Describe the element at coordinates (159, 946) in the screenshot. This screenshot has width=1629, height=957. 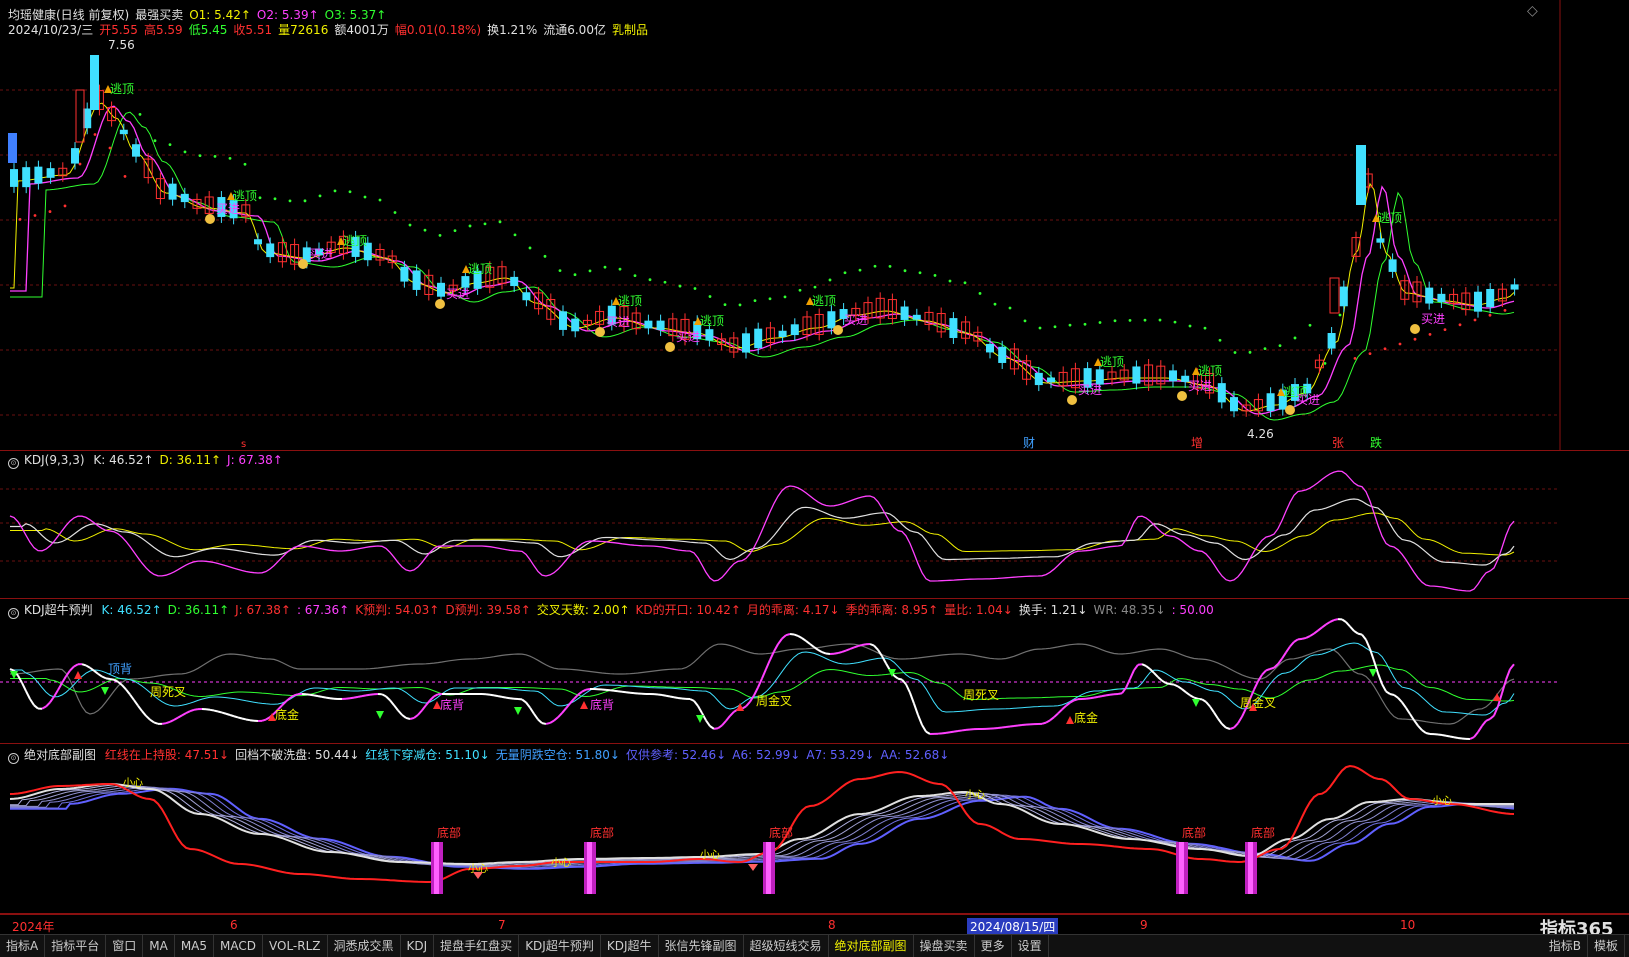
I see `indicator-tab: MA` at that location.